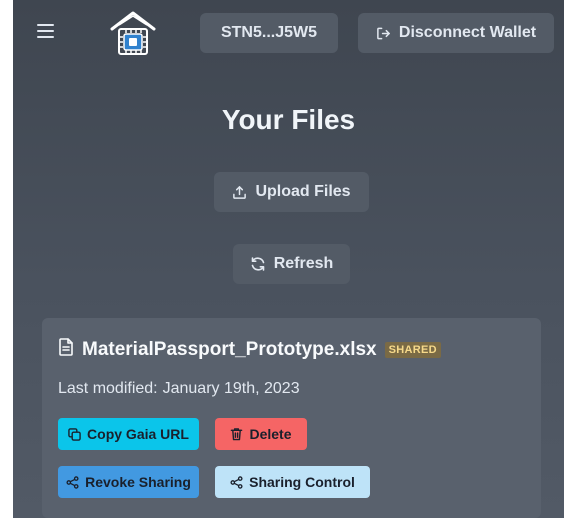  What do you see at coordinates (288, 119) in the screenshot?
I see `page-title: Your Files` at bounding box center [288, 119].